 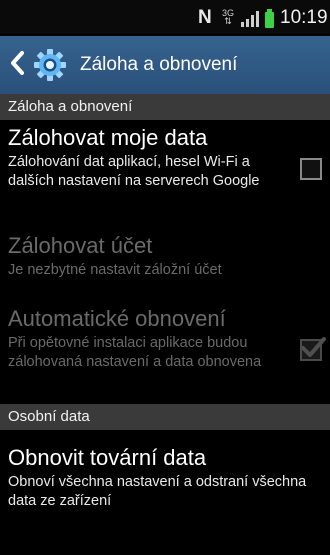 I want to click on gear-icon, so click(x=50, y=65).